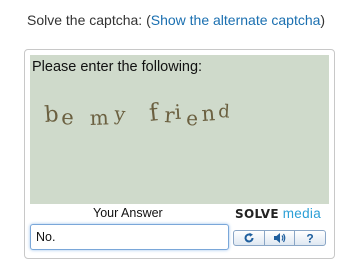  What do you see at coordinates (89, 20) in the screenshot?
I see `header-prefix: Solve the captcha: (` at bounding box center [89, 20].